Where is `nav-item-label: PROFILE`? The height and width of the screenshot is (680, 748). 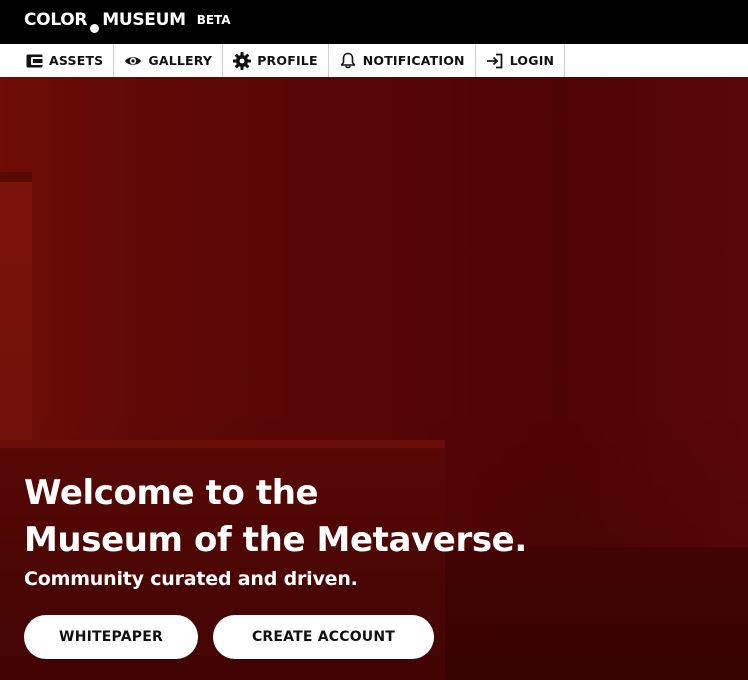 nav-item-label: PROFILE is located at coordinates (287, 60).